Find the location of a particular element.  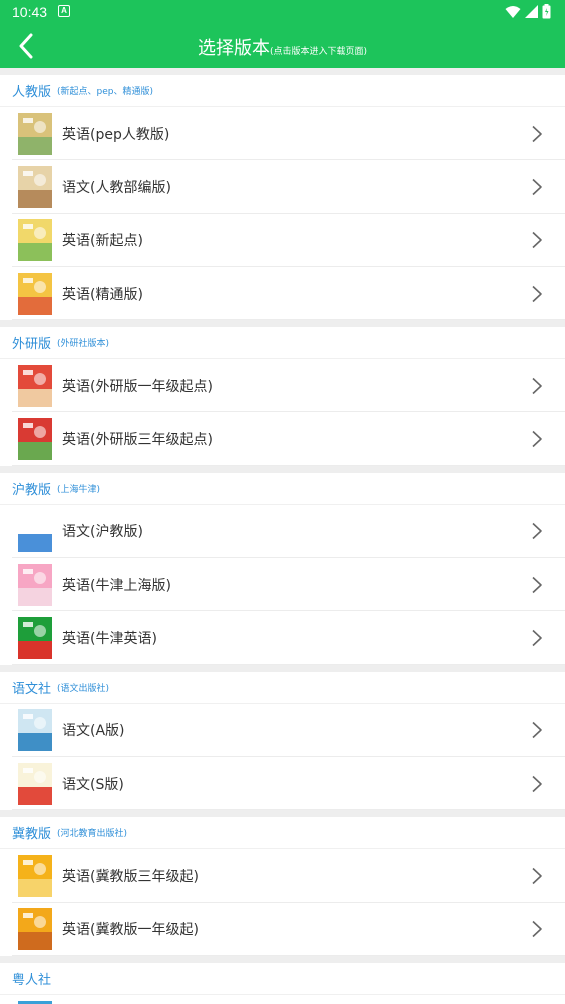

version-item: 英语(冀教版三年级起) is located at coordinates (282, 876).